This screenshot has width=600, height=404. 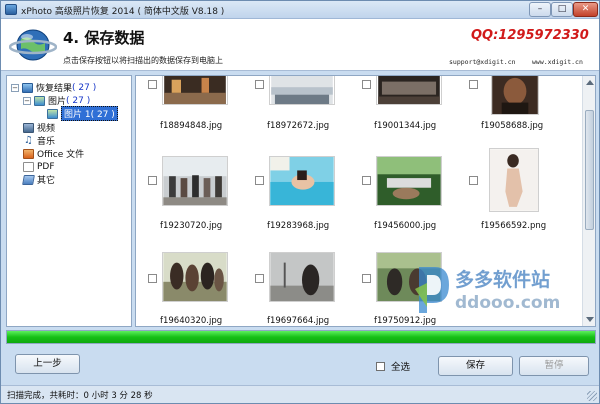 I want to click on tree-node-root: − 恢复结果 ( 27 ), so click(x=53, y=87).